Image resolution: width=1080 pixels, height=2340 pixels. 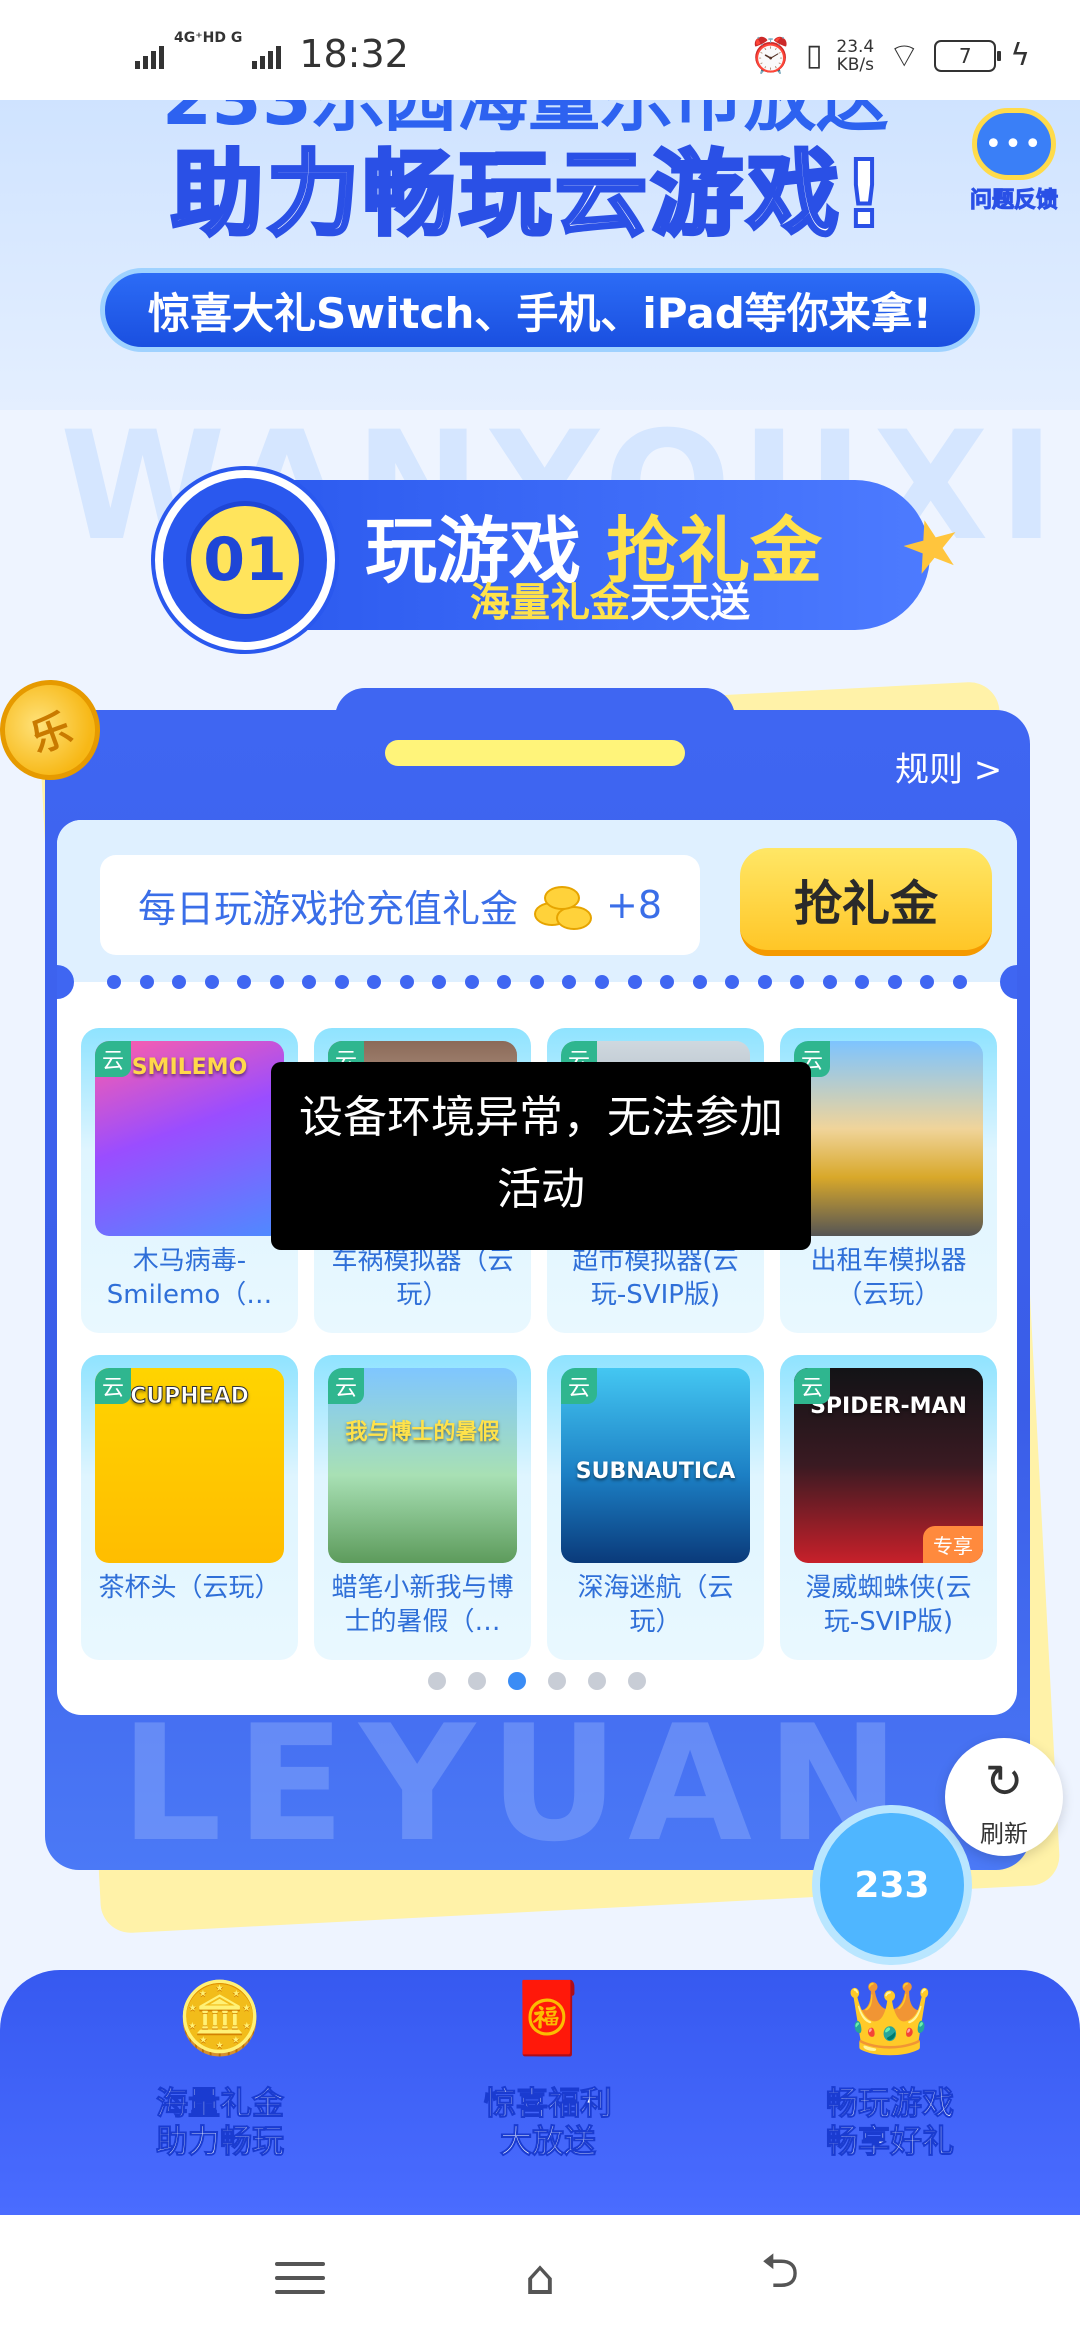 I want to click on game-card: 云 CUPHEAD 茶杯头（云玩）, so click(x=189, y=1507).